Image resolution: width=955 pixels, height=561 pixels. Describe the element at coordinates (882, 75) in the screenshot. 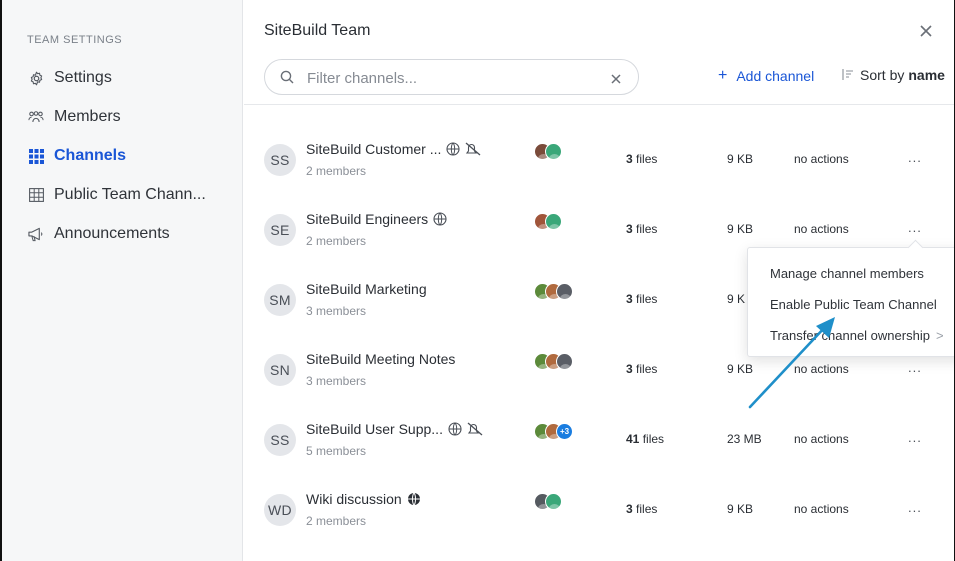

I see `sort-label: Sort by` at that location.